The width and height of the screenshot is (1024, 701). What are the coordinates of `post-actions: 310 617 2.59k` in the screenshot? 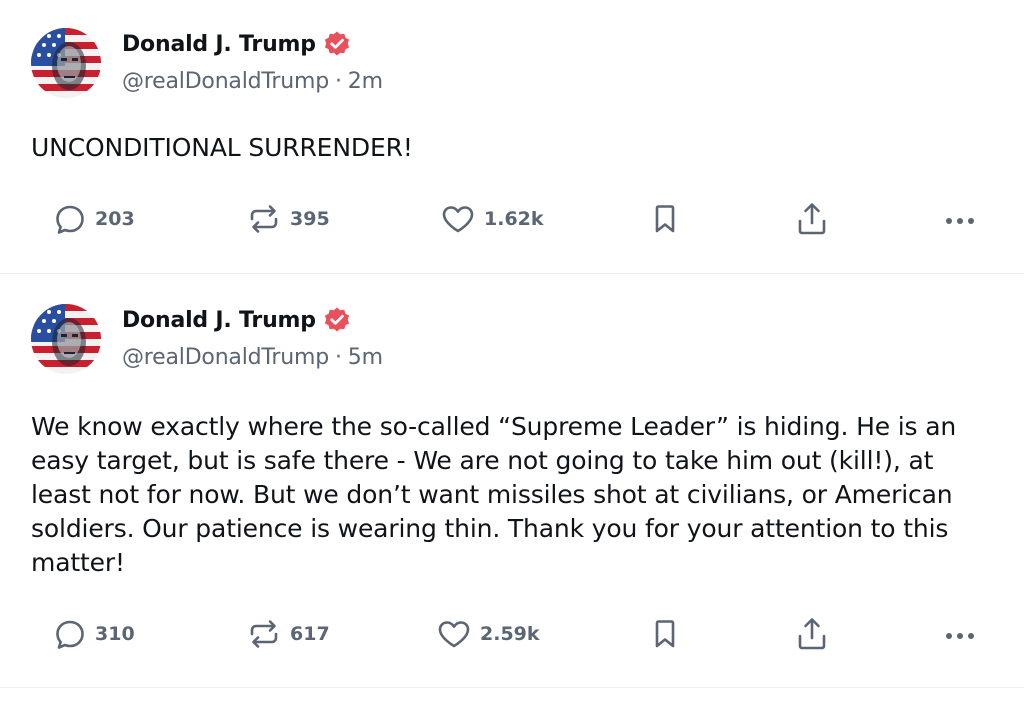 It's located at (512, 634).